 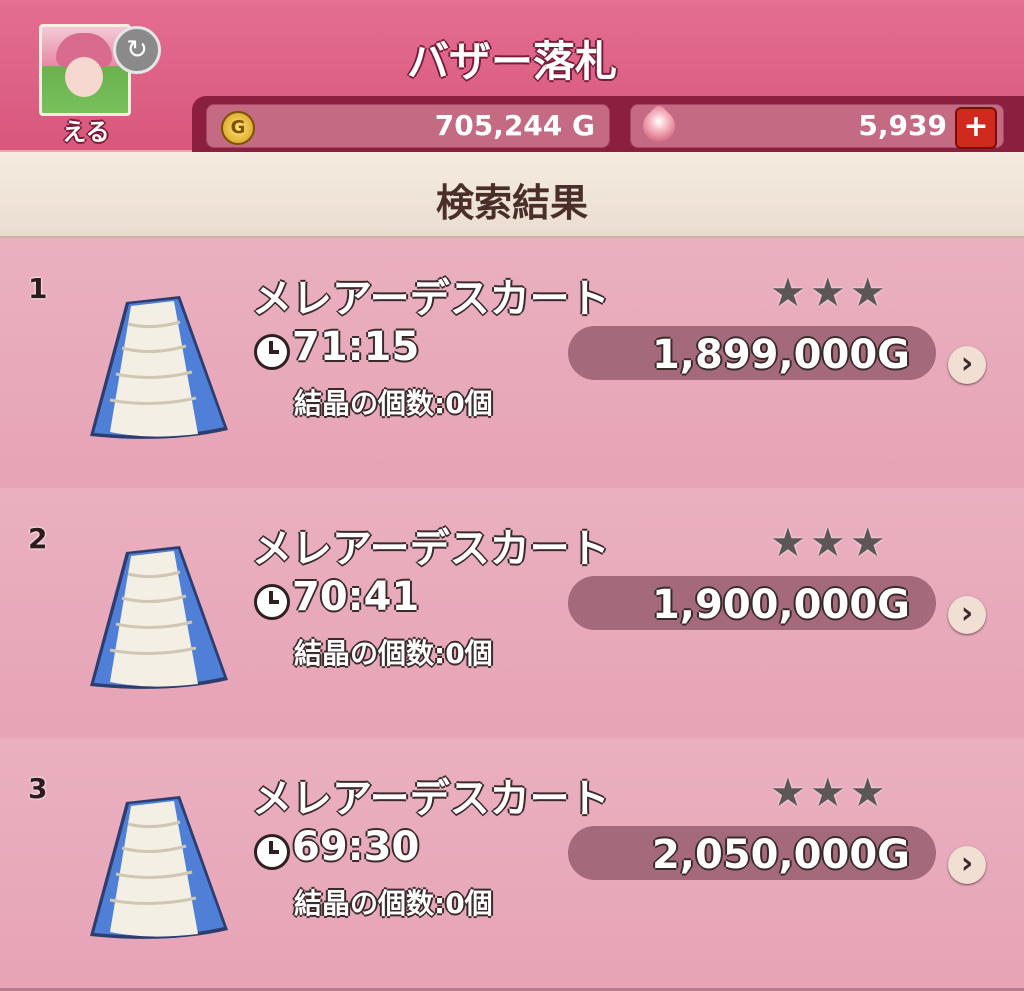 I want to click on add-gems-button: +, so click(x=976, y=128).